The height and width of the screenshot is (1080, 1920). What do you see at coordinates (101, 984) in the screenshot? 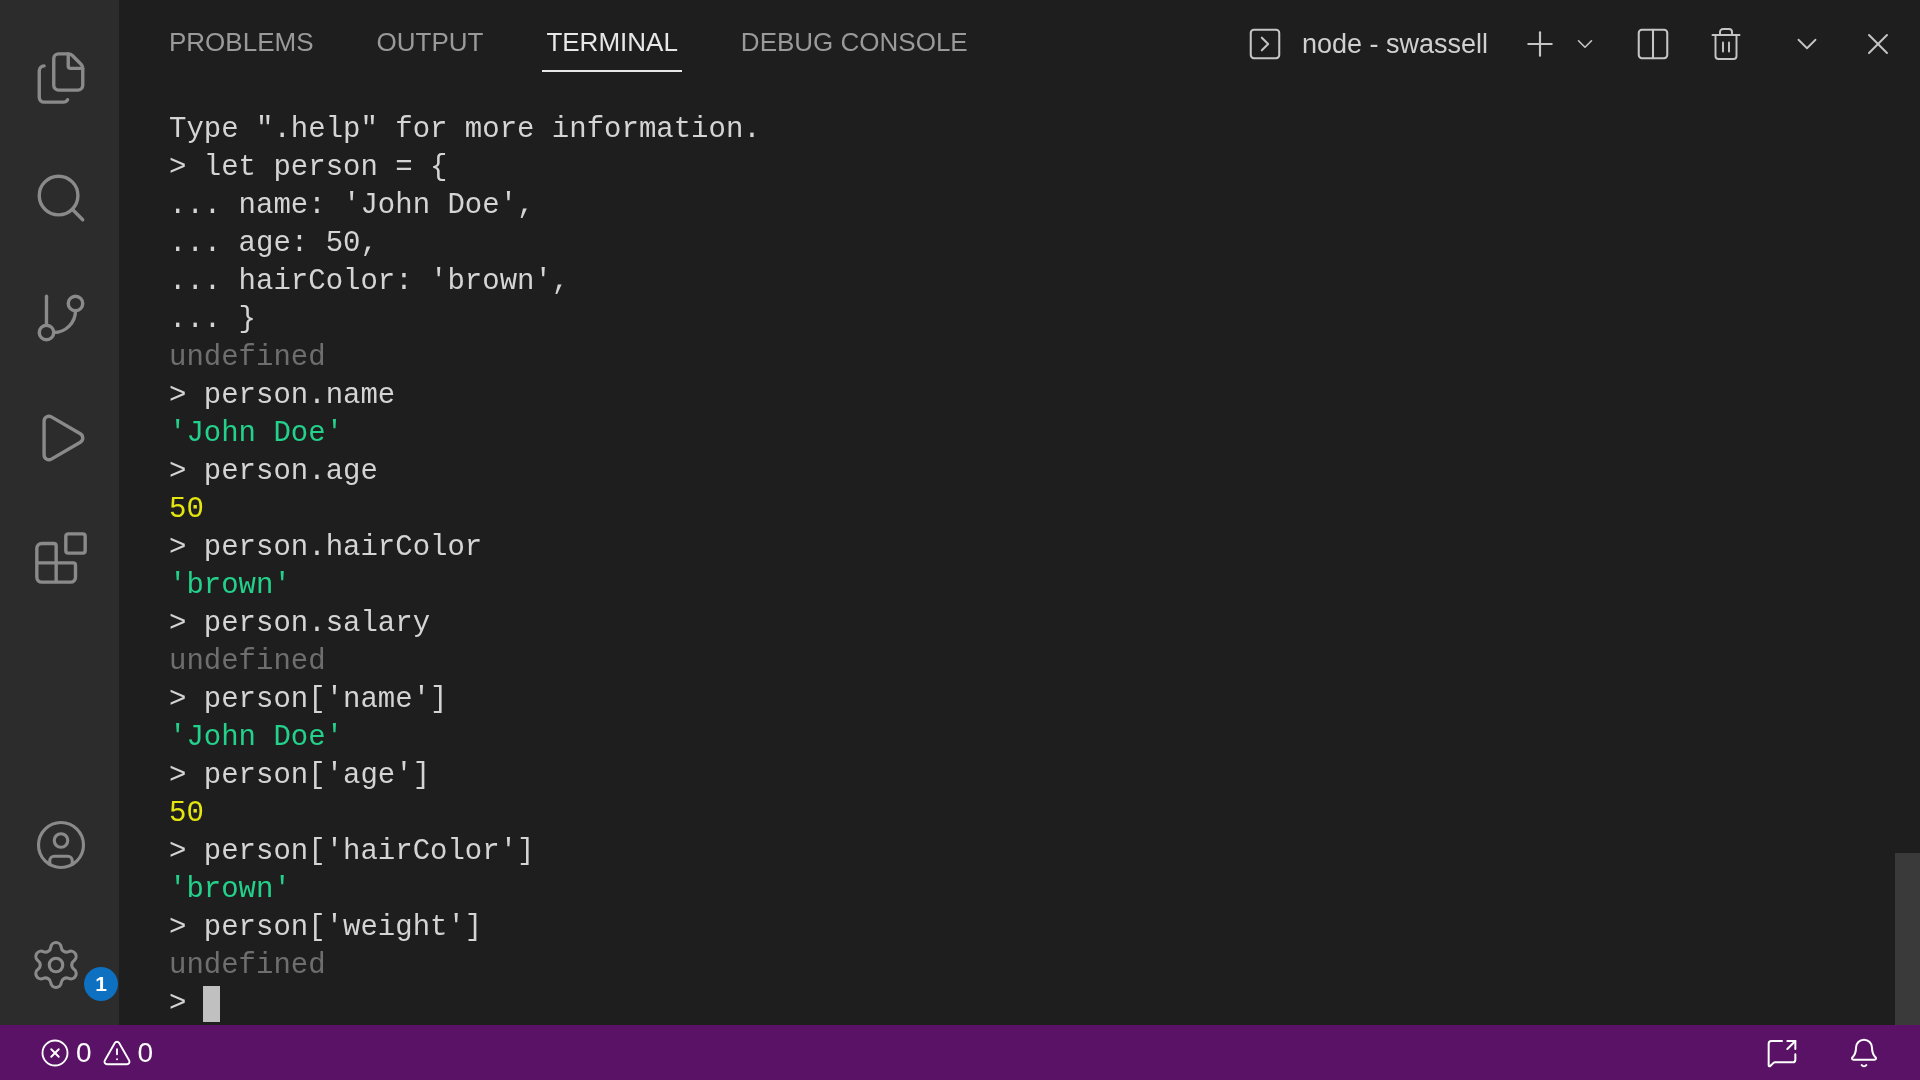
I see `notification-badge: 1` at bounding box center [101, 984].